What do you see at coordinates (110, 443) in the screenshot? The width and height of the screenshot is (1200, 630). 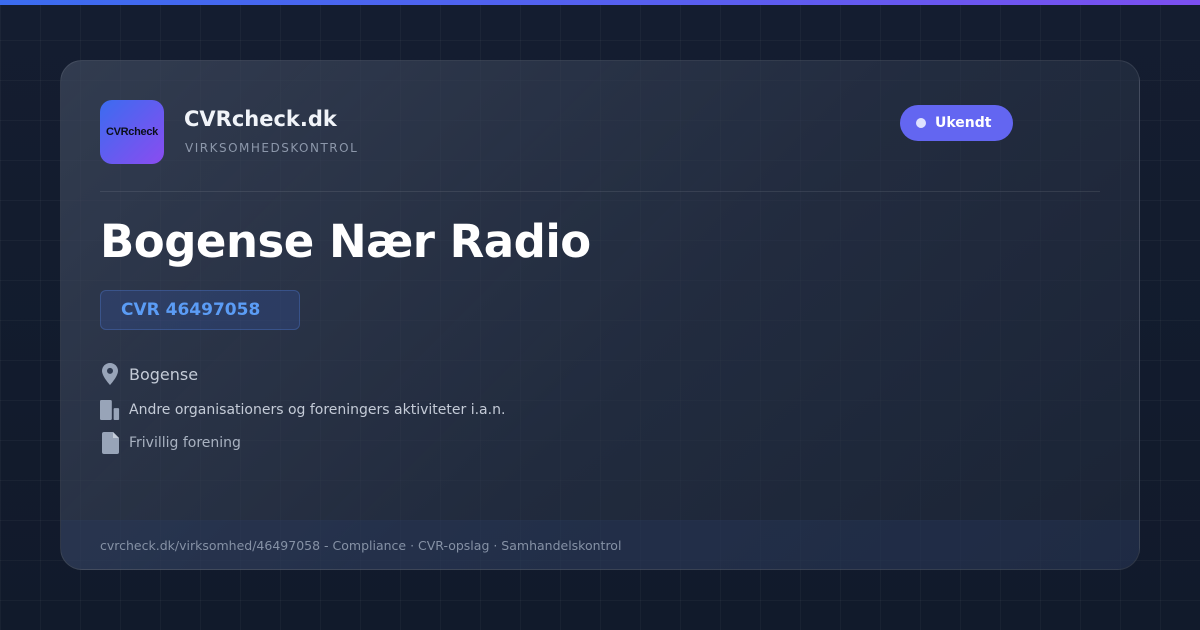 I see `document-icon` at bounding box center [110, 443].